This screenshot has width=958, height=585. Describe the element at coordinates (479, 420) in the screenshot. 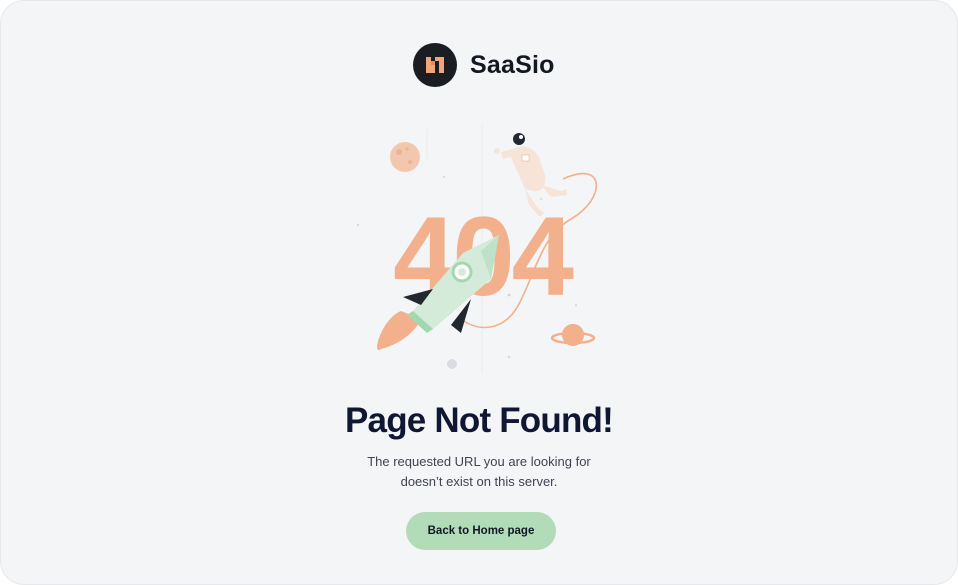

I see `page-title: Page Not Found!` at that location.